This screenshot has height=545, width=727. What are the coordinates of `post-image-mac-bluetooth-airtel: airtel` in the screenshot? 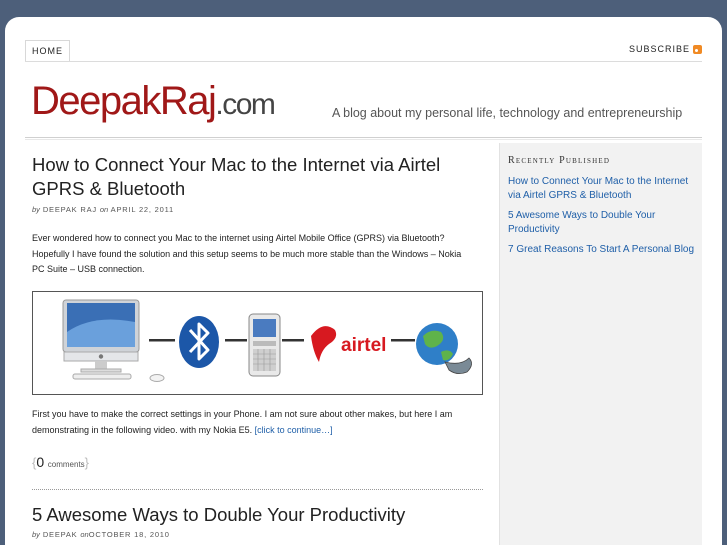 It's located at (257, 343).